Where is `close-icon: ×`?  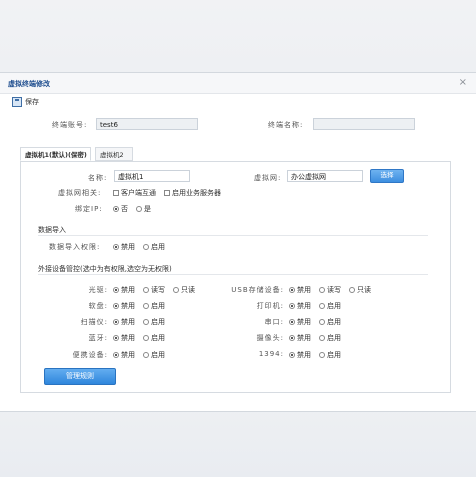
close-icon: × is located at coordinates (463, 82).